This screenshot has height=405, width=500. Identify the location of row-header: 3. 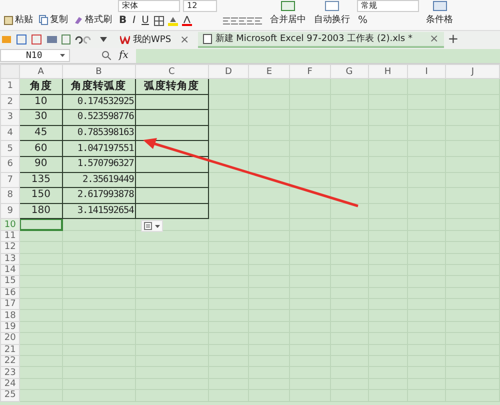
(10, 118).